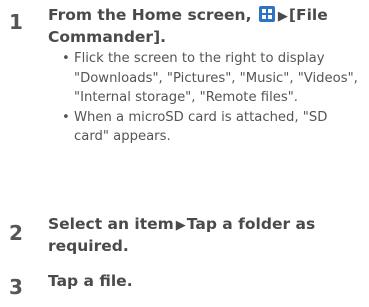 Image resolution: width=369 pixels, height=307 pixels. Describe the element at coordinates (16, 233) in the screenshot. I see `step-number: 2` at that location.